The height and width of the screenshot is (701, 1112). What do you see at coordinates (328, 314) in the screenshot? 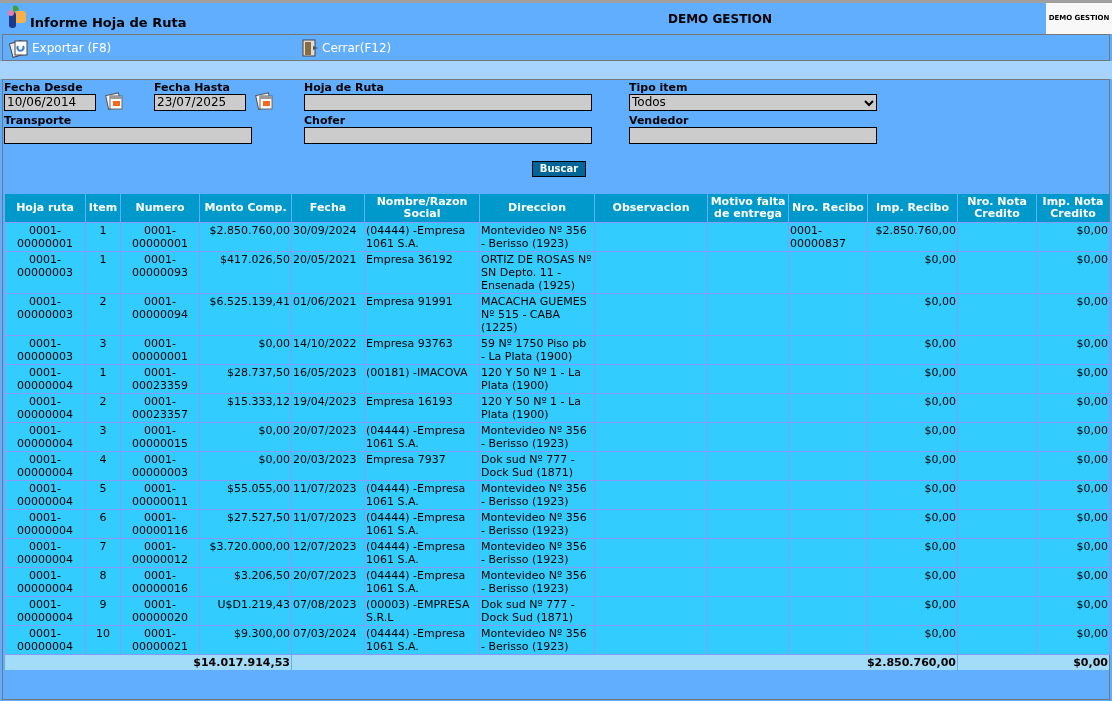
I see `table-cell: 01/06/2021` at bounding box center [328, 314].